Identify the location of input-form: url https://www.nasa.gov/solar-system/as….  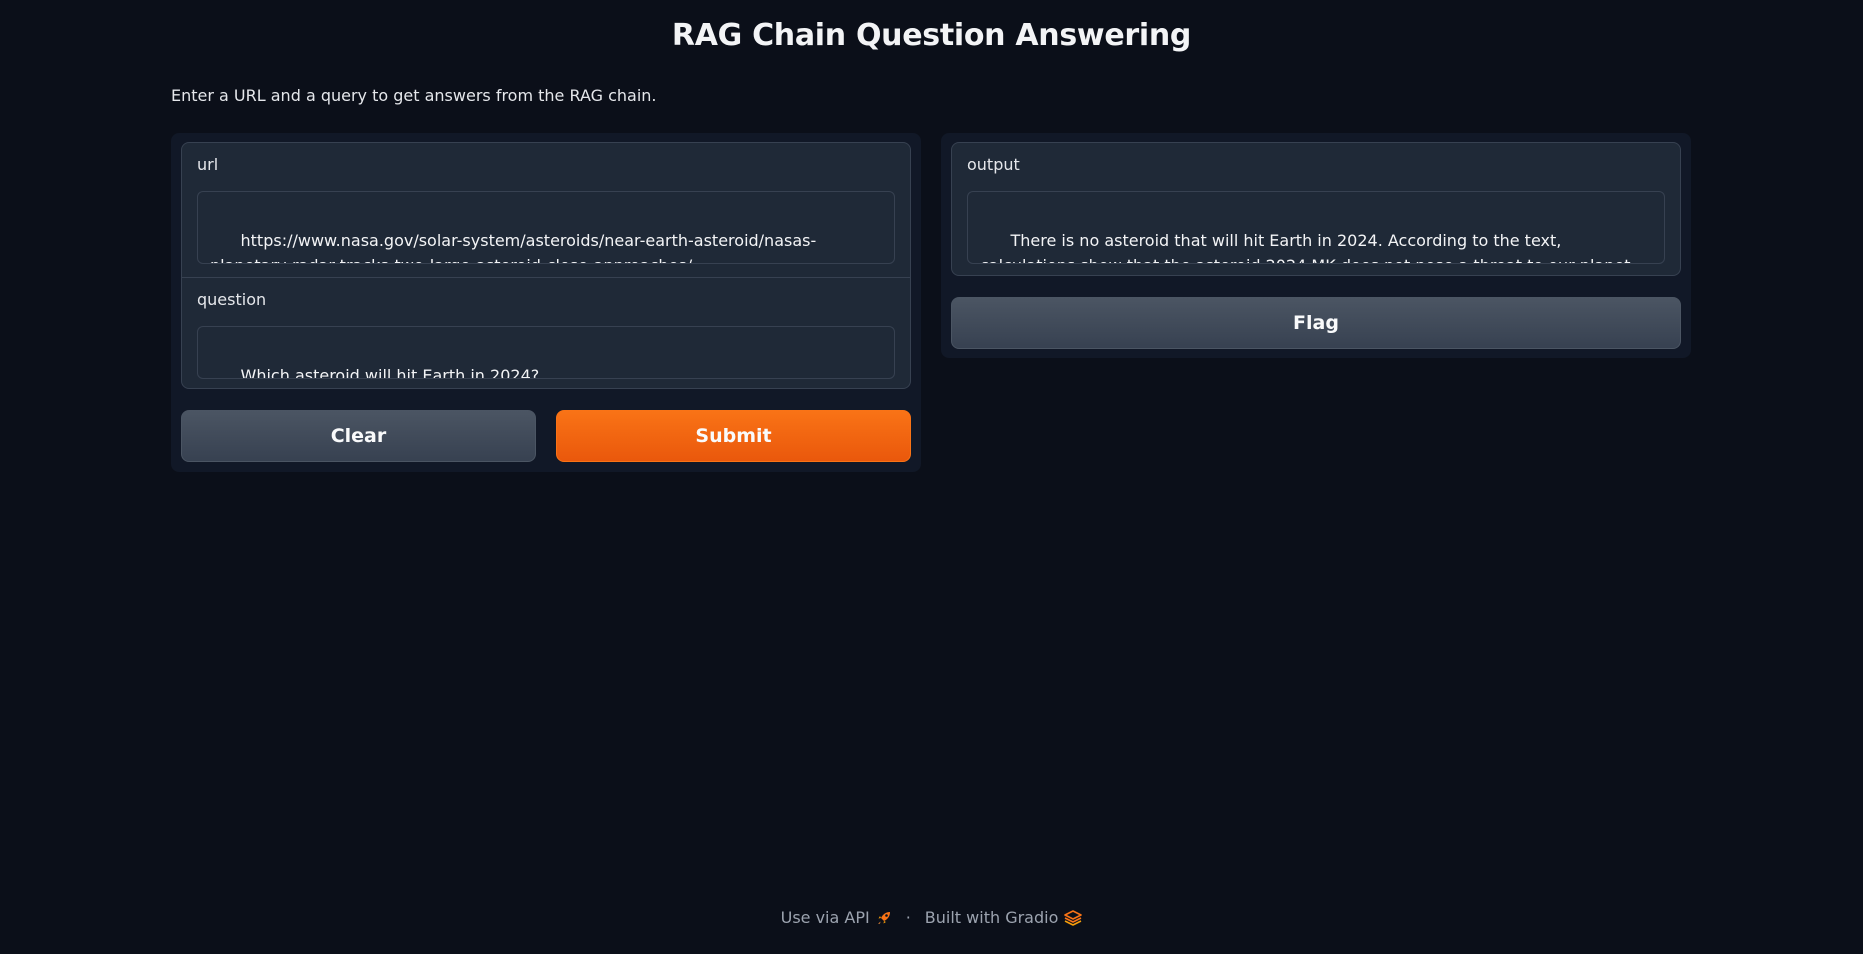
(546, 265).